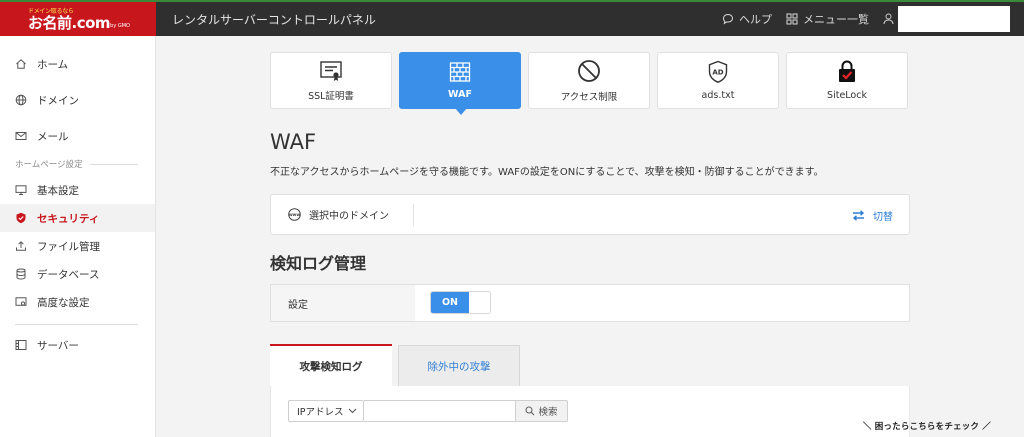  Describe the element at coordinates (274, 19) in the screenshot. I see `app-title: レンタルサーバーコントロールパネル` at that location.